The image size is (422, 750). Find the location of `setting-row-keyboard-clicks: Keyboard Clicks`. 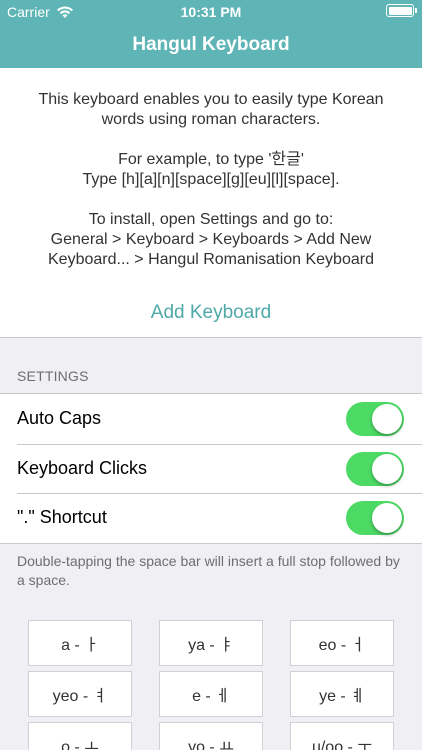

setting-row-keyboard-clicks: Keyboard Clicks is located at coordinates (211, 468).